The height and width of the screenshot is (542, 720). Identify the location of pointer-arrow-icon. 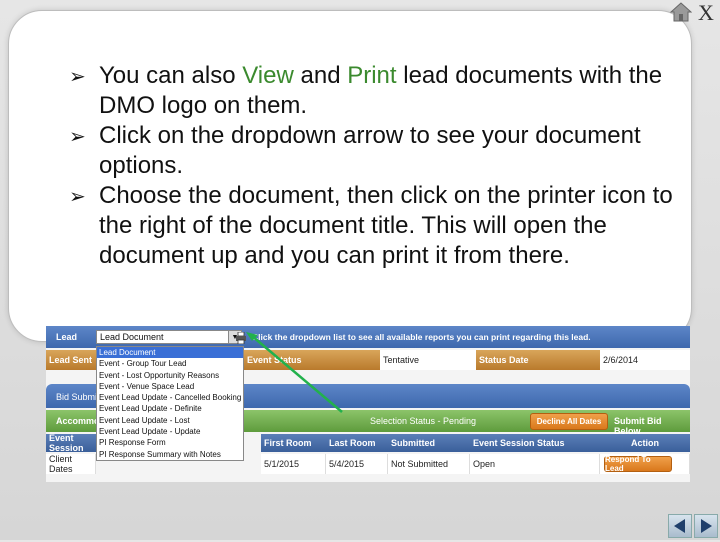
(294, 372).